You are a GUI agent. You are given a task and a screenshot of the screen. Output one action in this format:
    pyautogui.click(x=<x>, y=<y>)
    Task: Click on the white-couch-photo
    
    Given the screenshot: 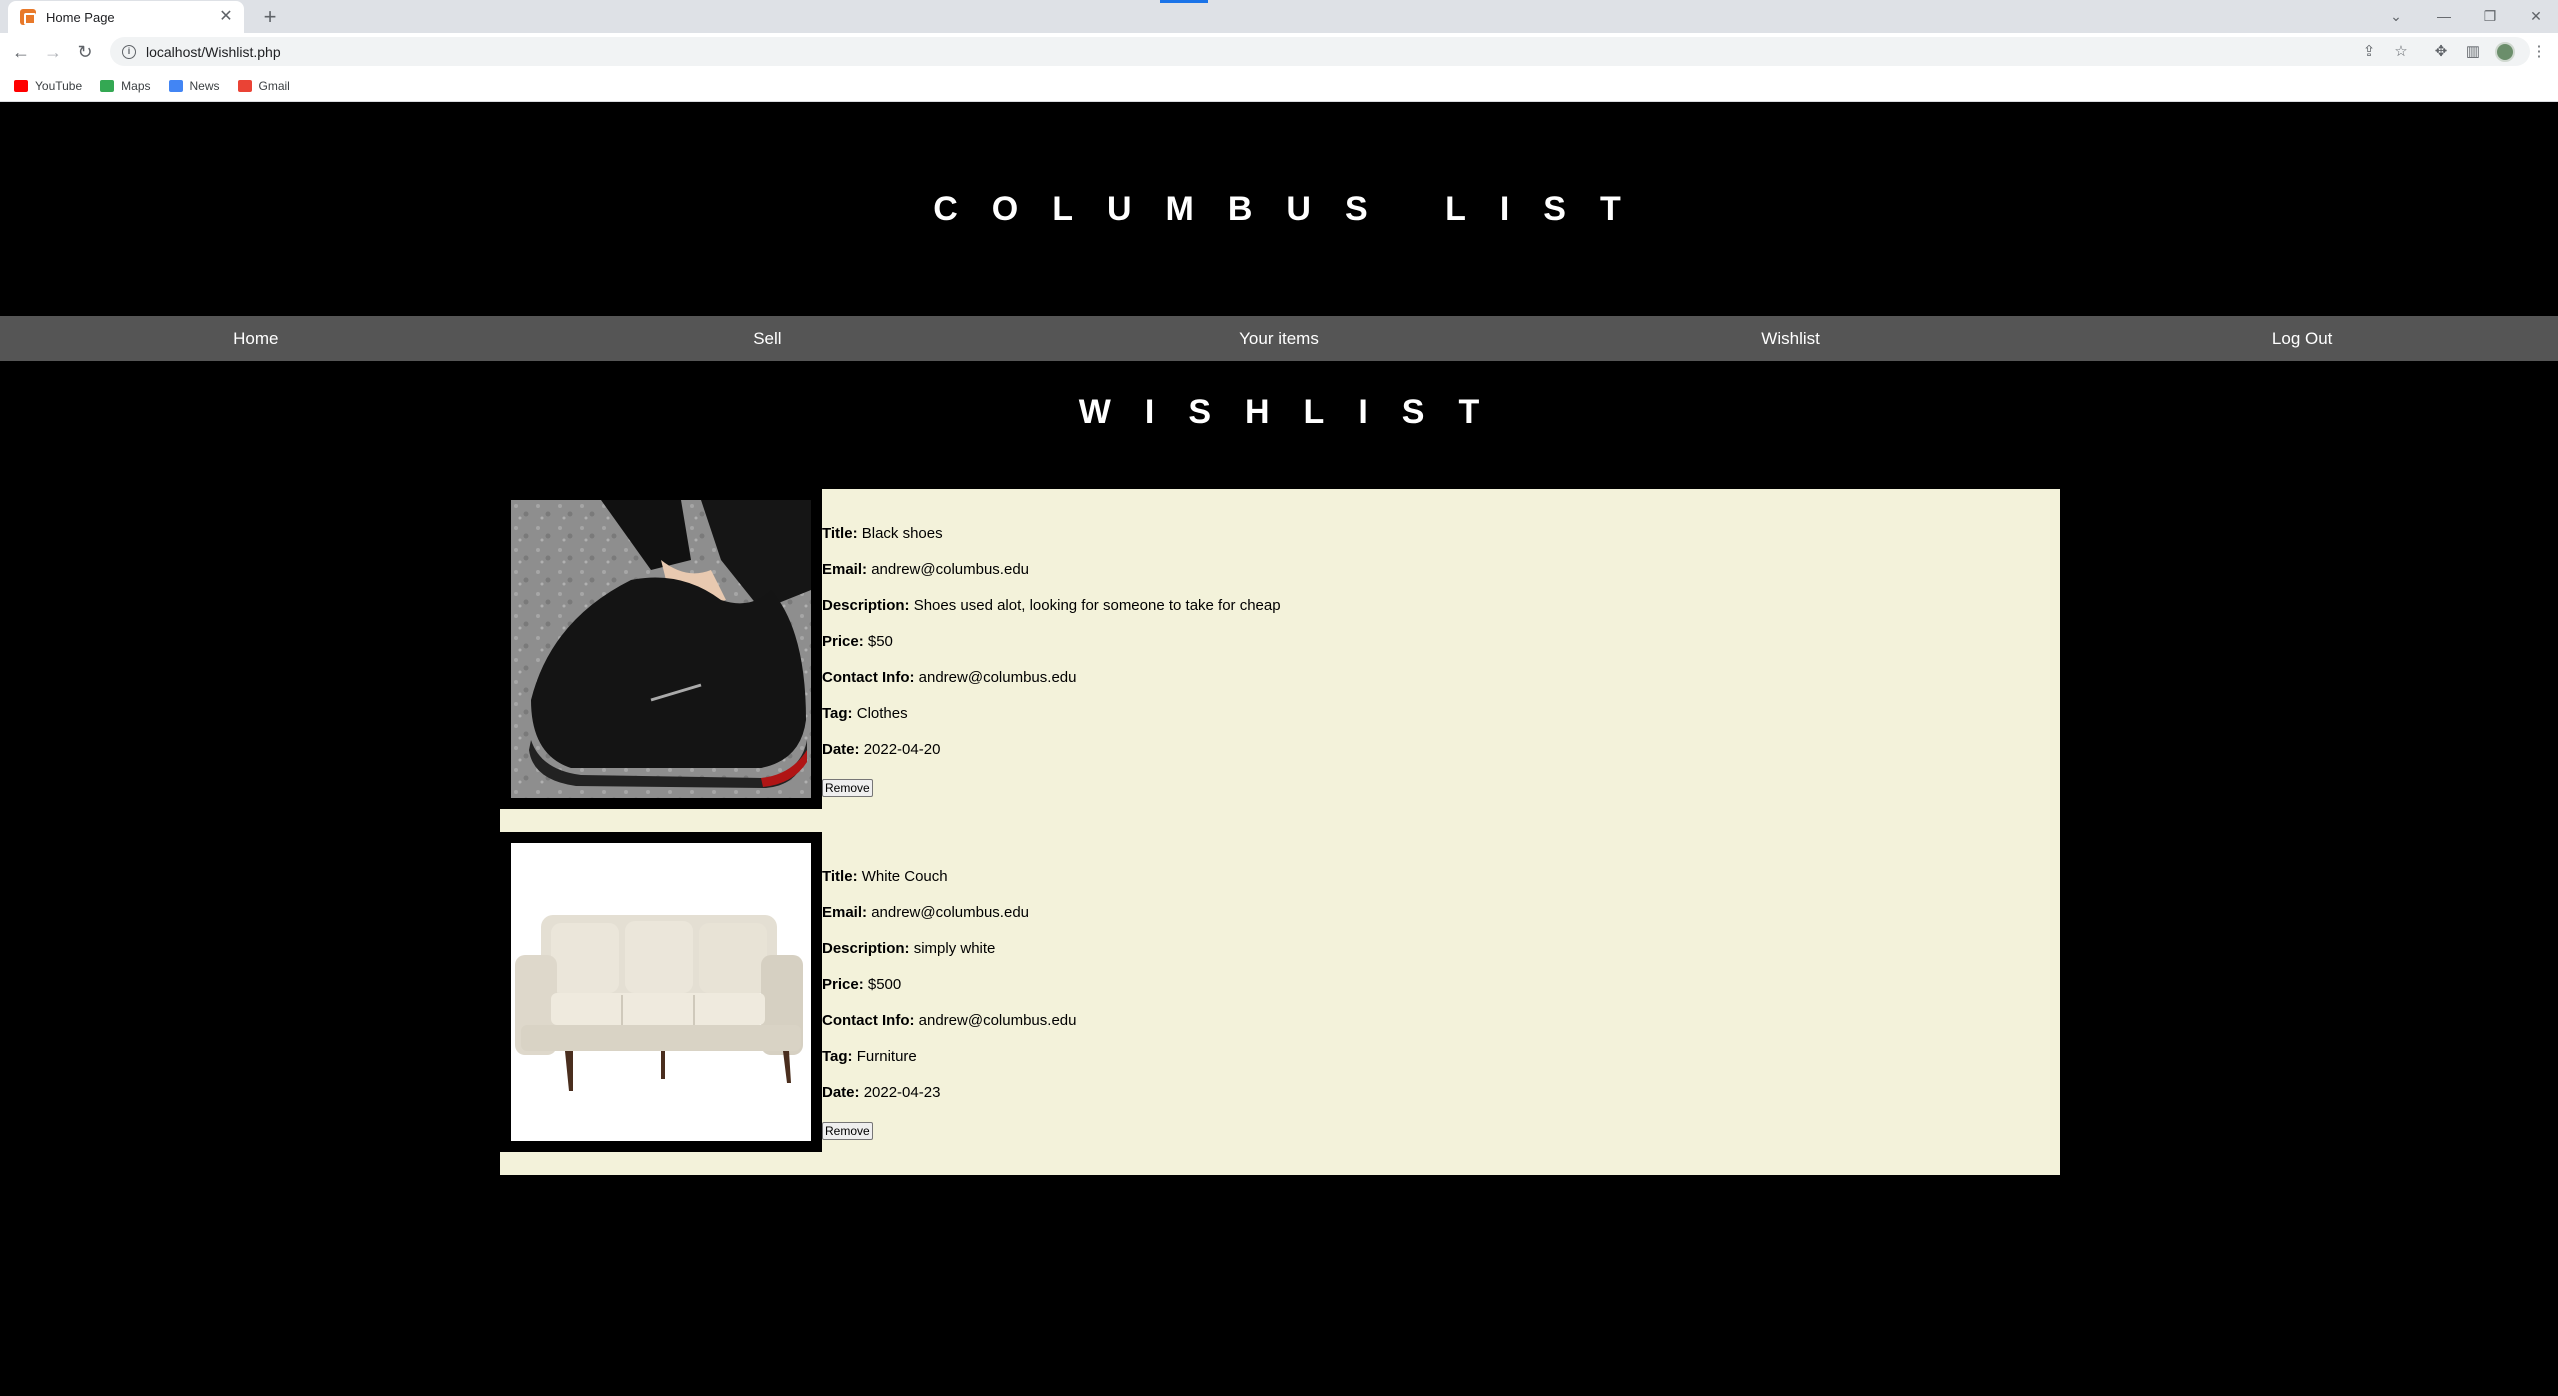 What is the action you would take?
    pyautogui.click(x=661, y=992)
    